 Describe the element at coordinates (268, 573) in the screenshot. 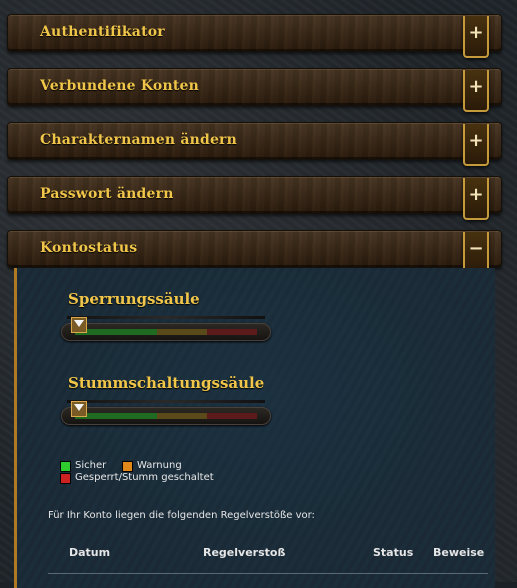

I see `table-divider` at that location.